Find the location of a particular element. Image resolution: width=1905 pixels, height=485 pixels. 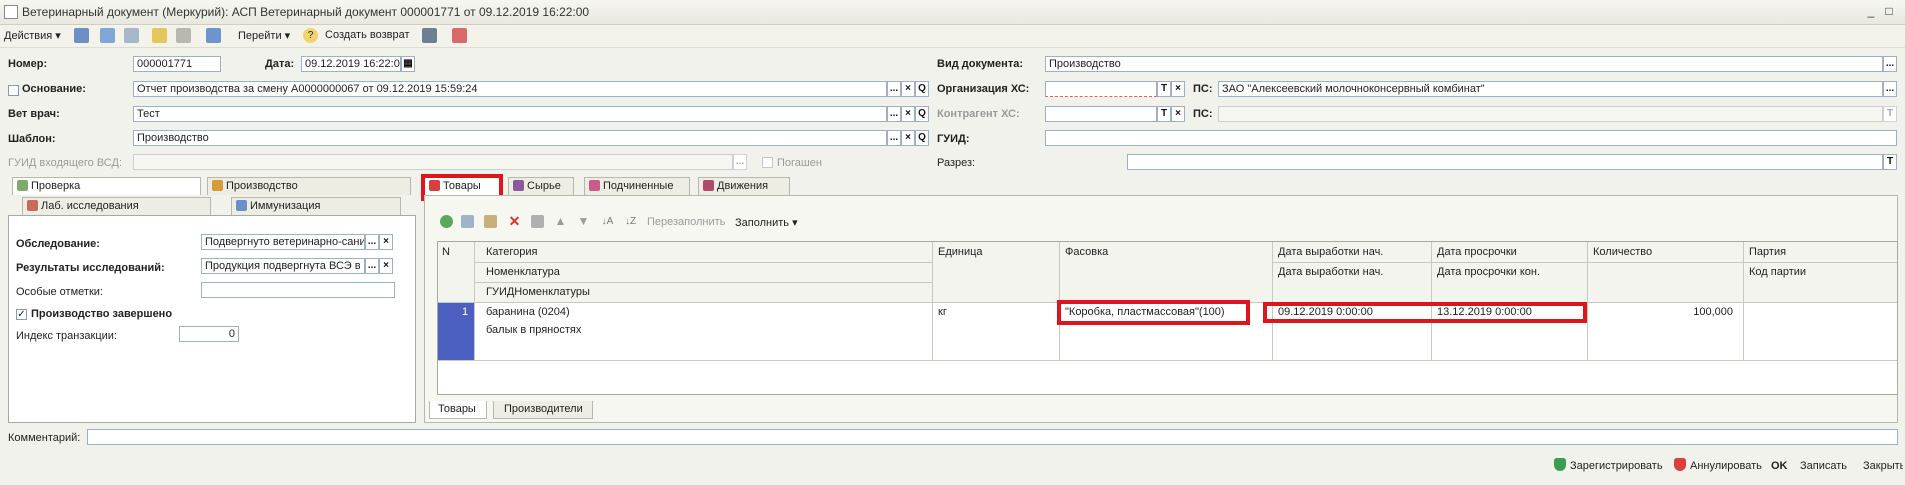

done-checkbox: ✓ is located at coordinates (21, 314).